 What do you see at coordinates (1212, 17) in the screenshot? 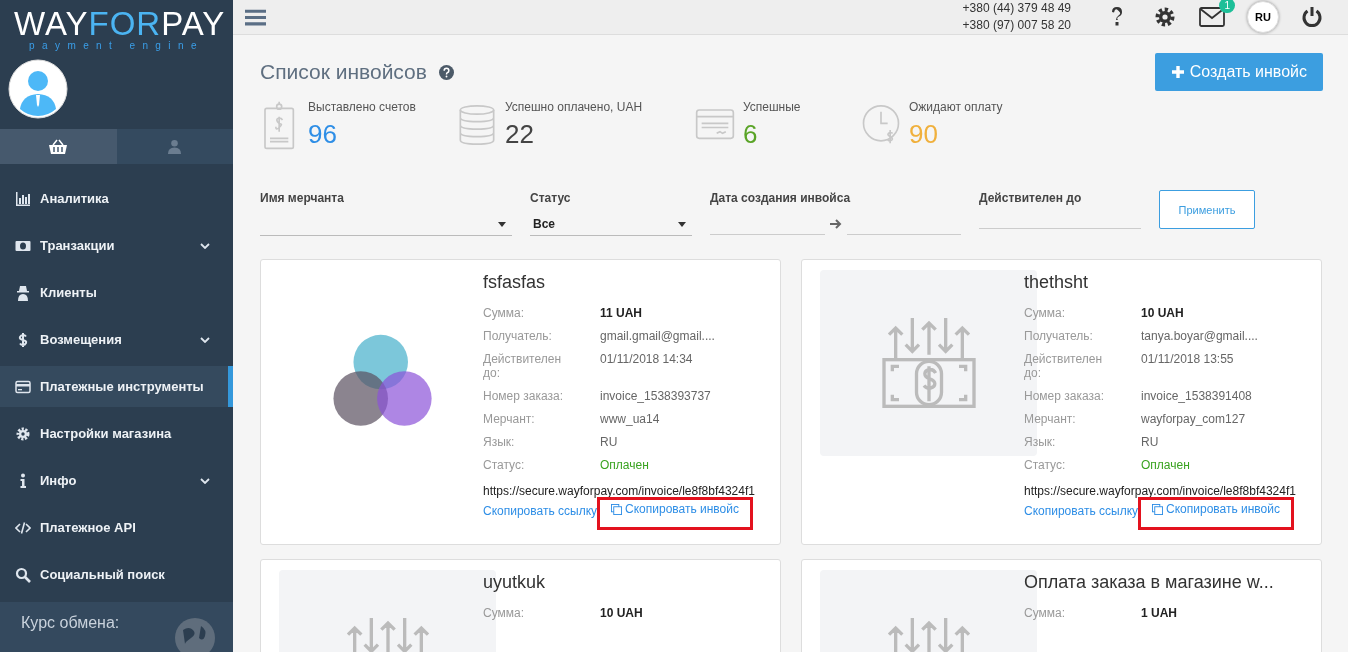
I see `mail-icon` at bounding box center [1212, 17].